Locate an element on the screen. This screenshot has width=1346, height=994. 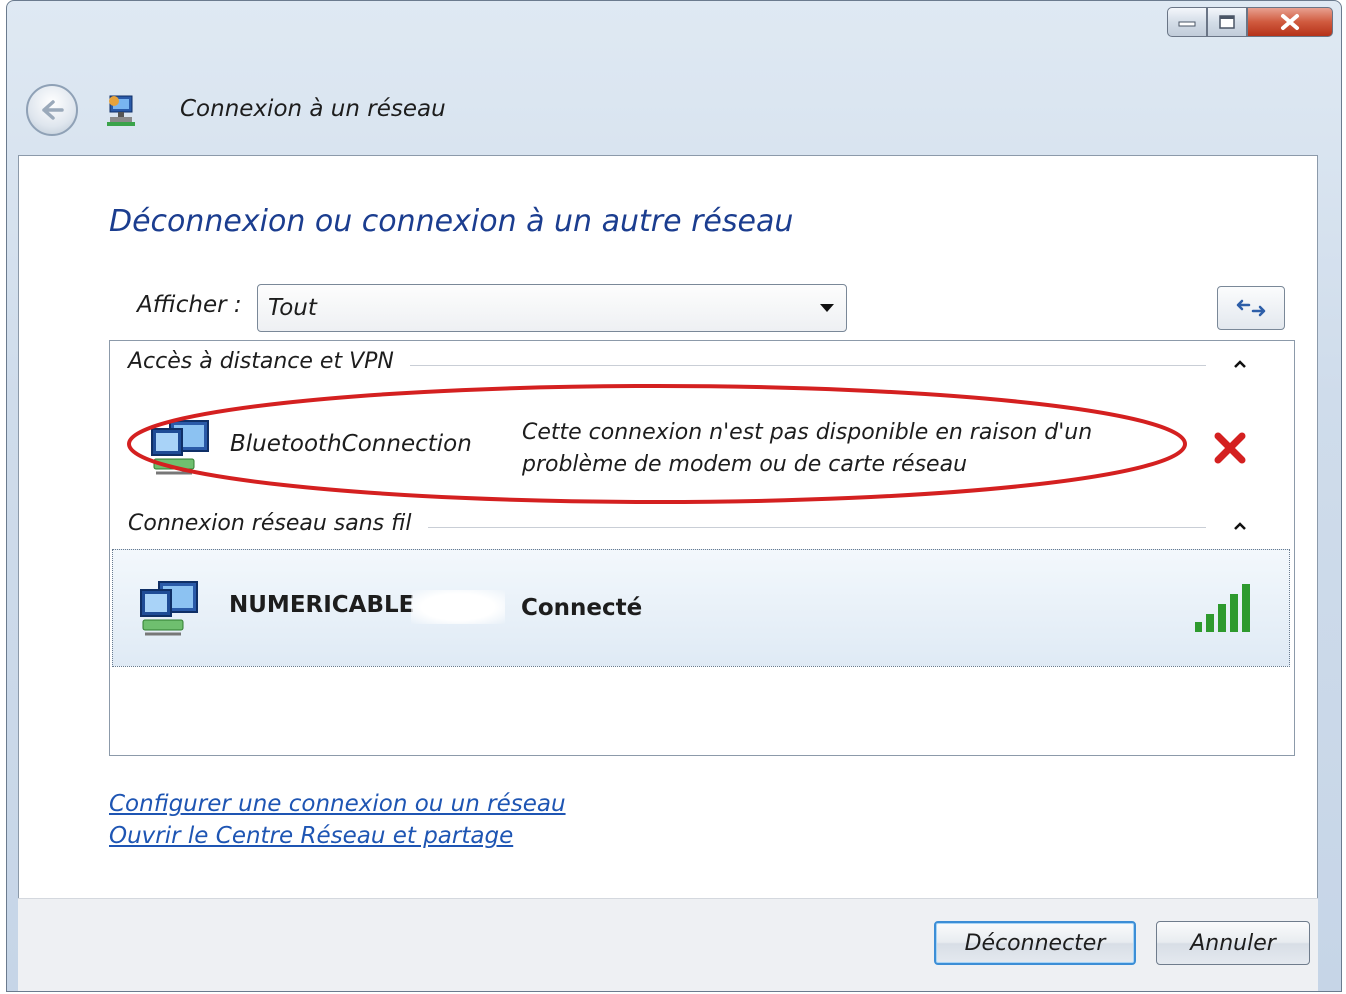
show-label: Afficher : is located at coordinates (189, 305).